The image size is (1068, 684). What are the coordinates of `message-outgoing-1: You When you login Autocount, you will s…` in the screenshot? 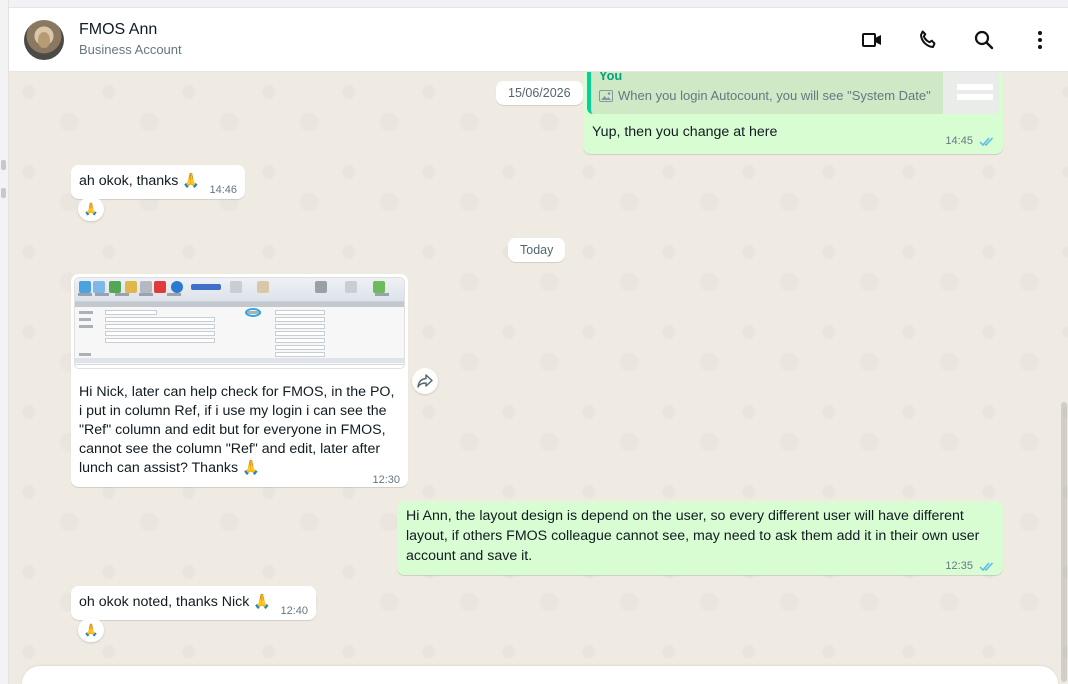 It's located at (793, 113).